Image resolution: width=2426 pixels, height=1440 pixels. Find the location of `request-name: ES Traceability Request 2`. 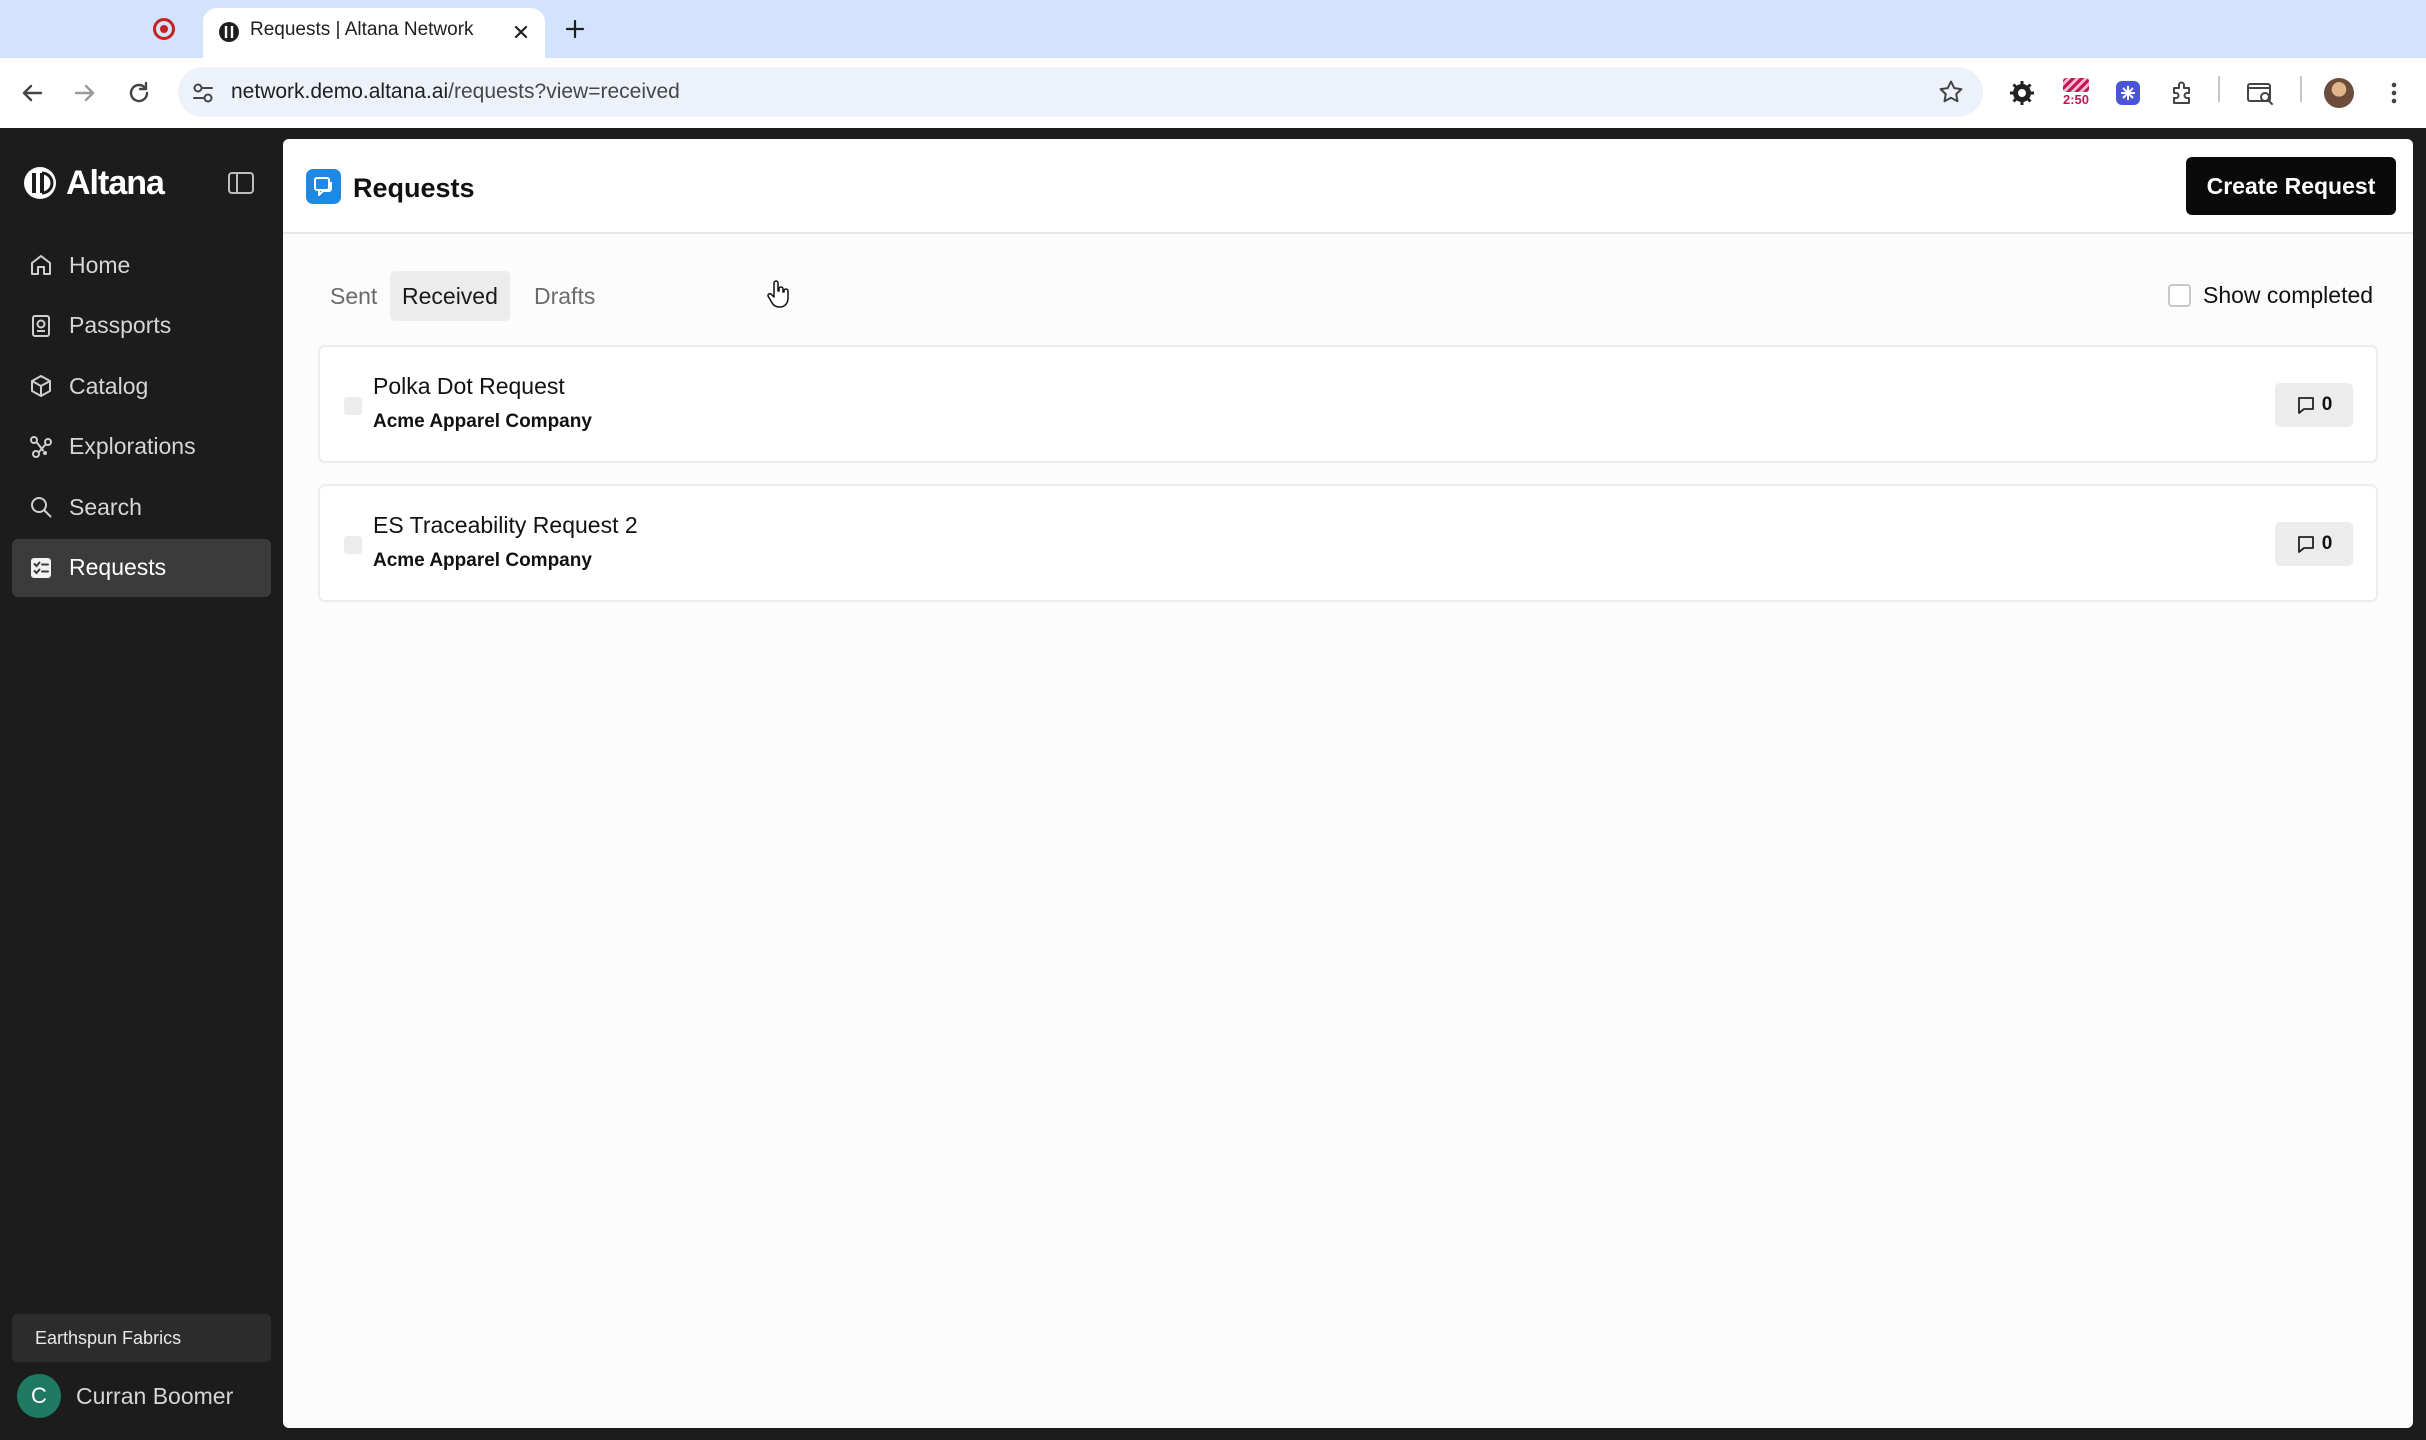

request-name: ES Traceability Request 2 is located at coordinates (505, 525).